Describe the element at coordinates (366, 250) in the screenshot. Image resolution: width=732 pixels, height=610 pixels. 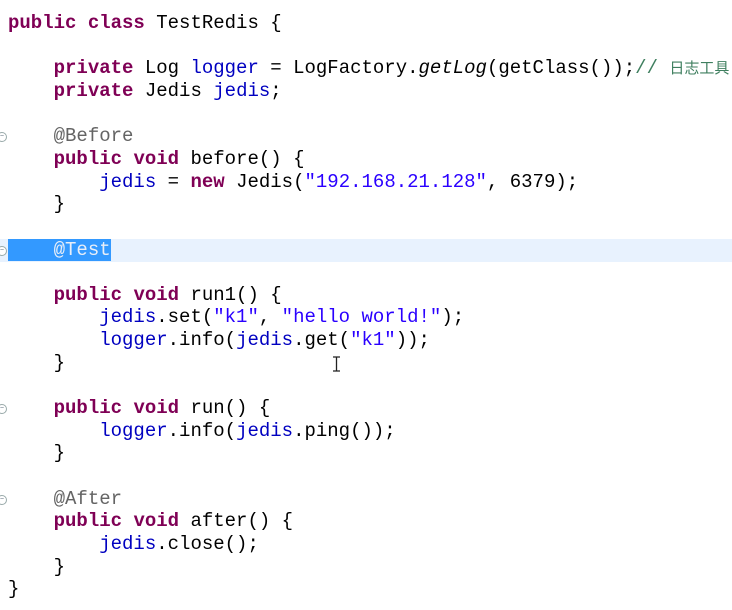
I see `code-line-current: − @Test` at that location.